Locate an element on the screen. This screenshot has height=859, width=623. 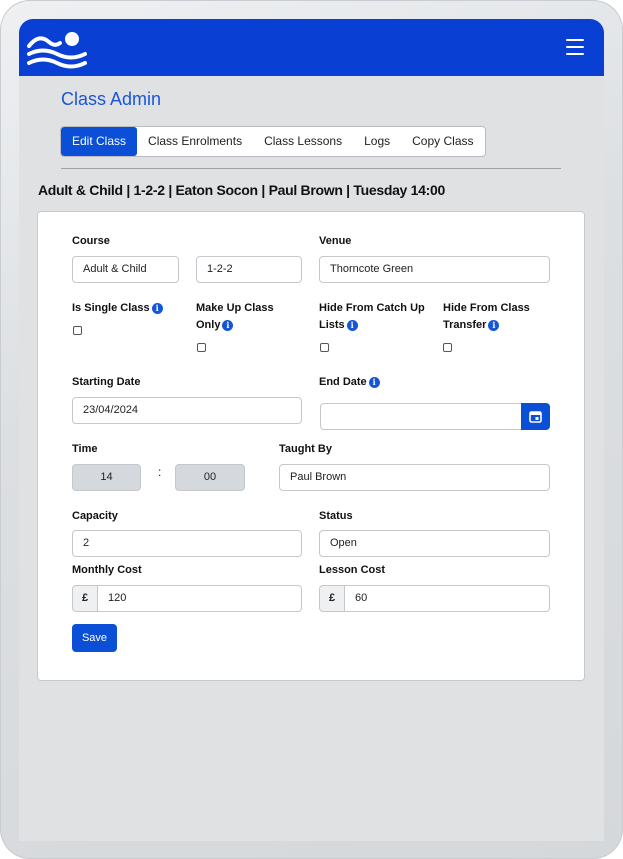
time-label: Time is located at coordinates (85, 449).